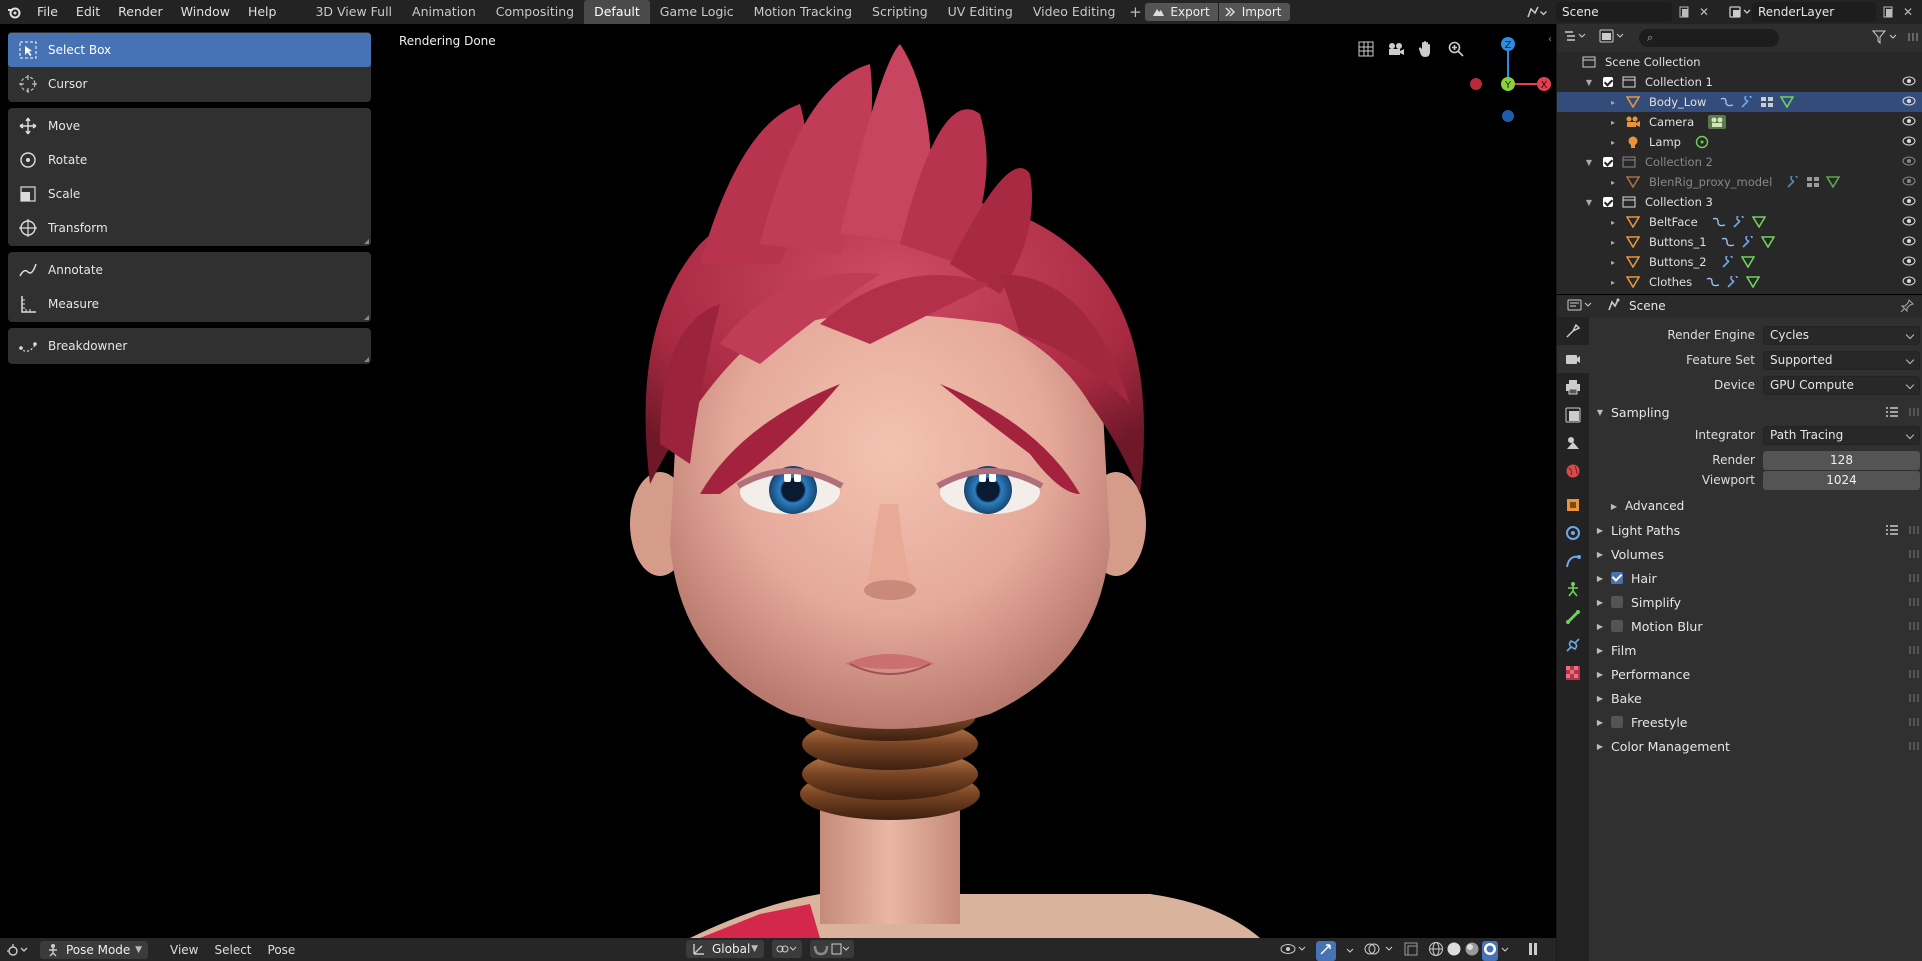  What do you see at coordinates (787, 949) in the screenshot?
I see `pivot-point-selector` at bounding box center [787, 949].